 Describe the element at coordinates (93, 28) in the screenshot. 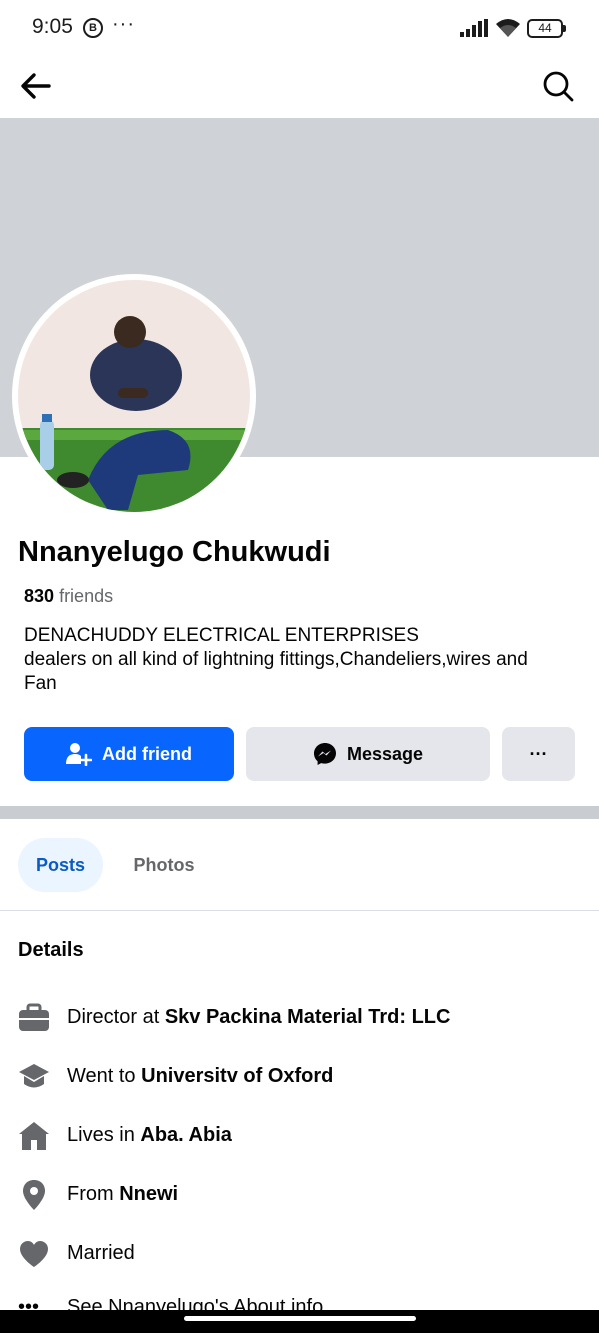

I see `b-badge-icon: B` at that location.